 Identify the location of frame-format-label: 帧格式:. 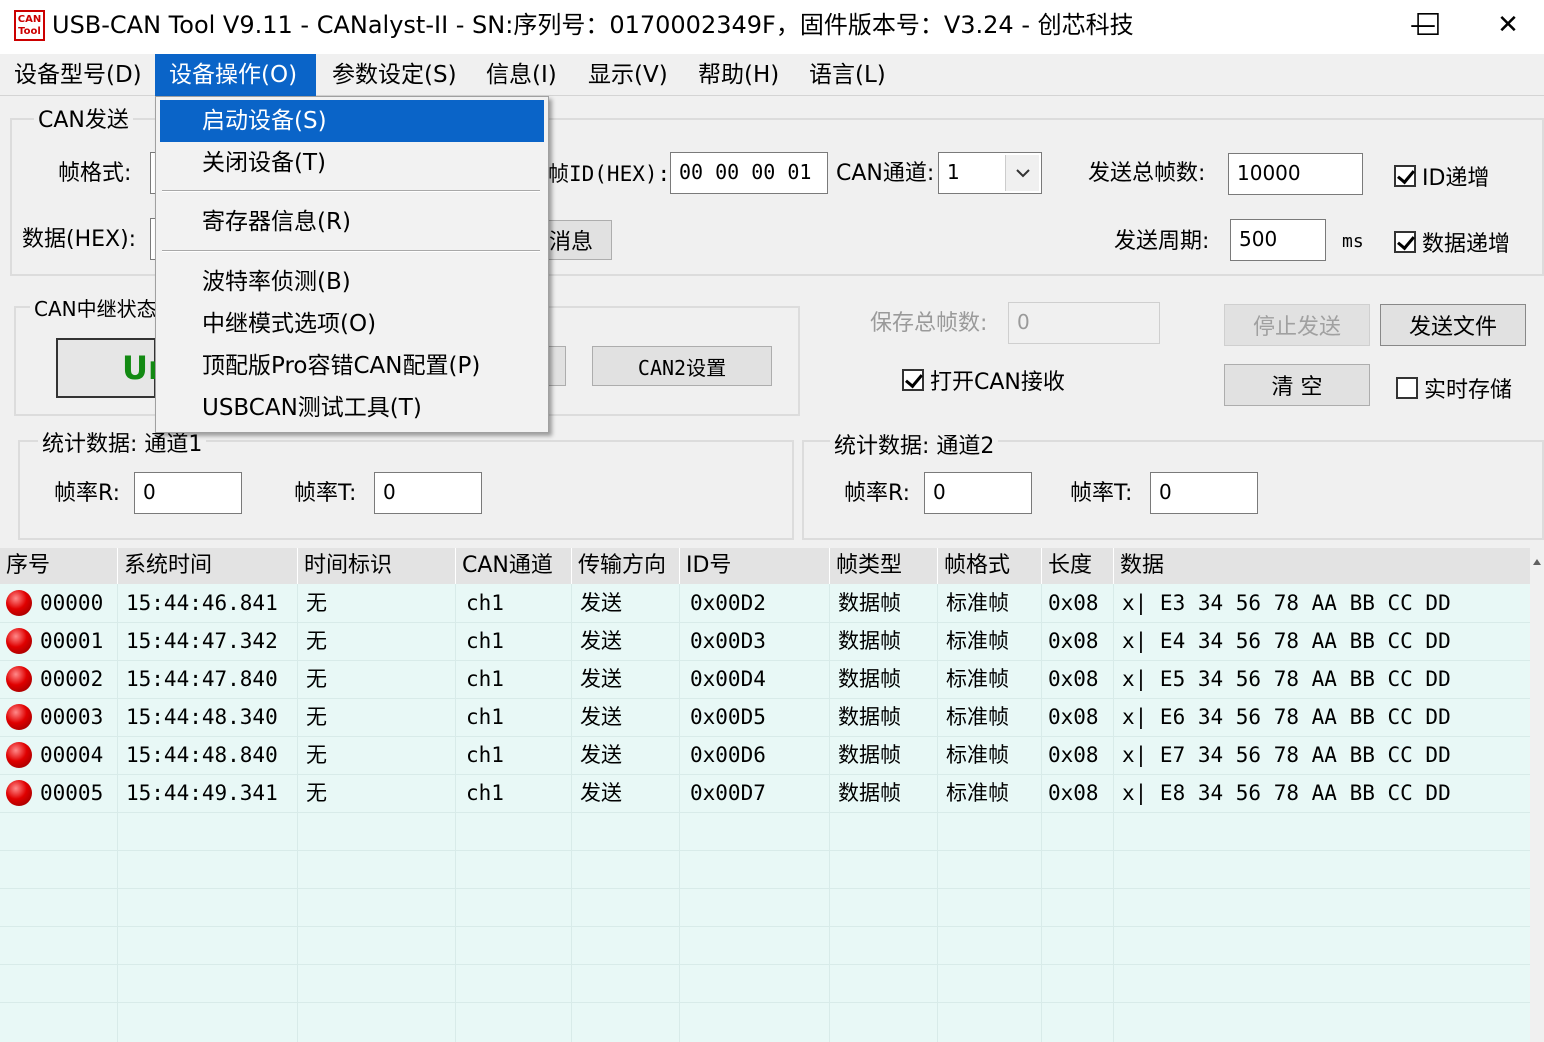
(95, 173).